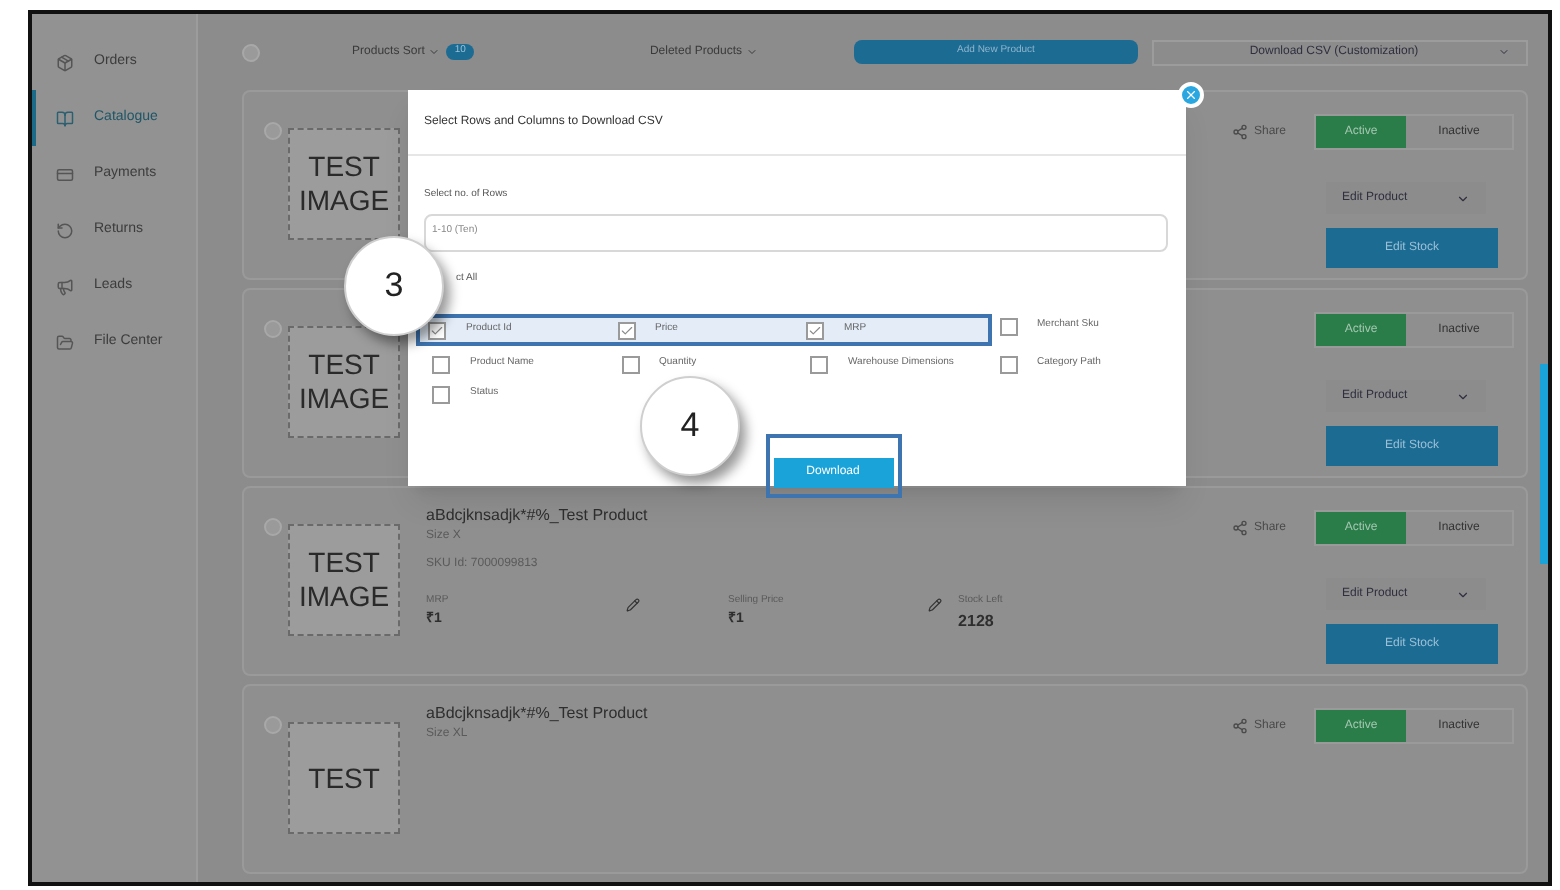 This screenshot has width=1560, height=890. What do you see at coordinates (1191, 95) in the screenshot?
I see `close-icon` at bounding box center [1191, 95].